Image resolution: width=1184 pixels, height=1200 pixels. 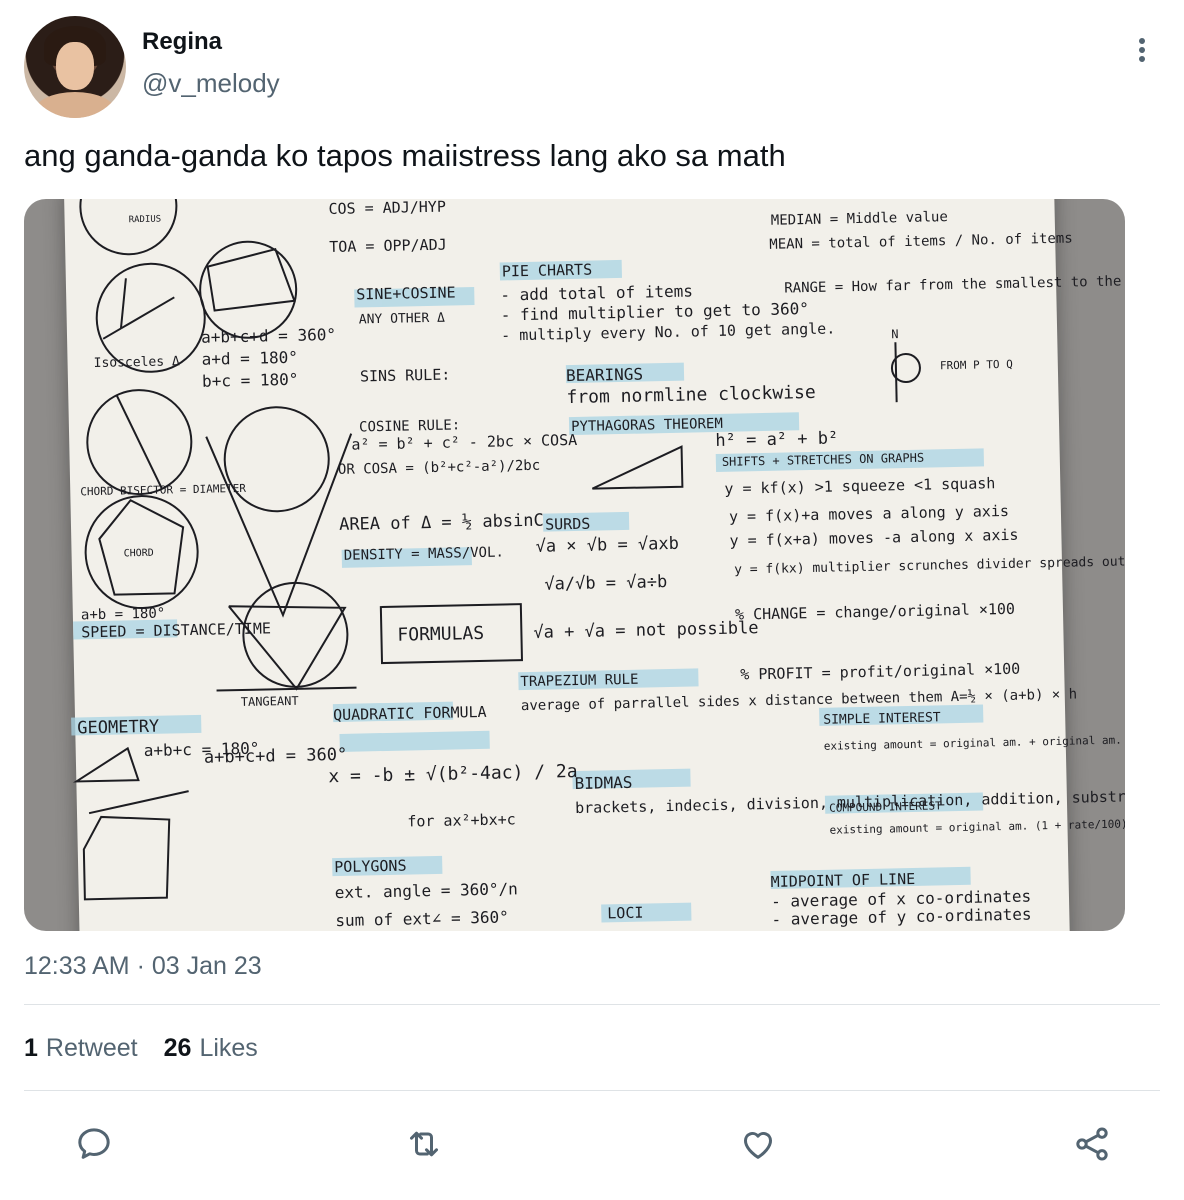 What do you see at coordinates (249, 358) in the screenshot?
I see `note-text: a+d = 180°` at bounding box center [249, 358].